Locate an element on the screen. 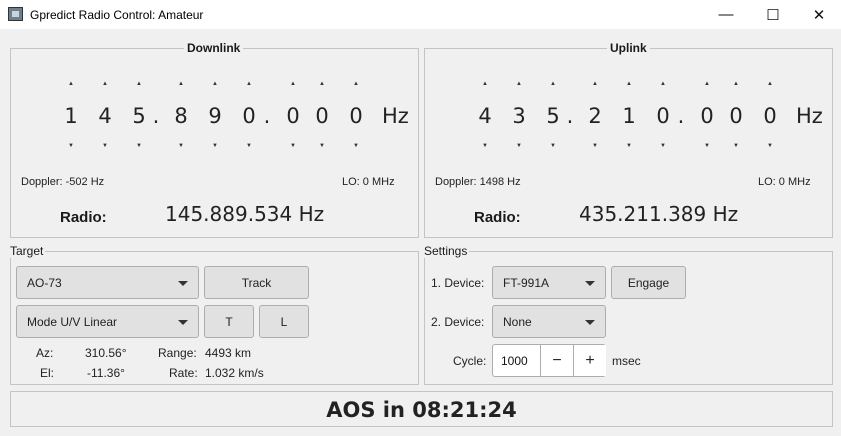  downlink-radio-label: Radio: is located at coordinates (83, 217).